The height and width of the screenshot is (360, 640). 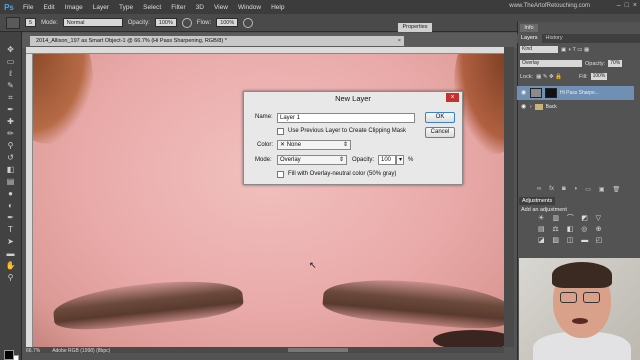 I want to click on menu-select: Select, so click(x=152, y=7).